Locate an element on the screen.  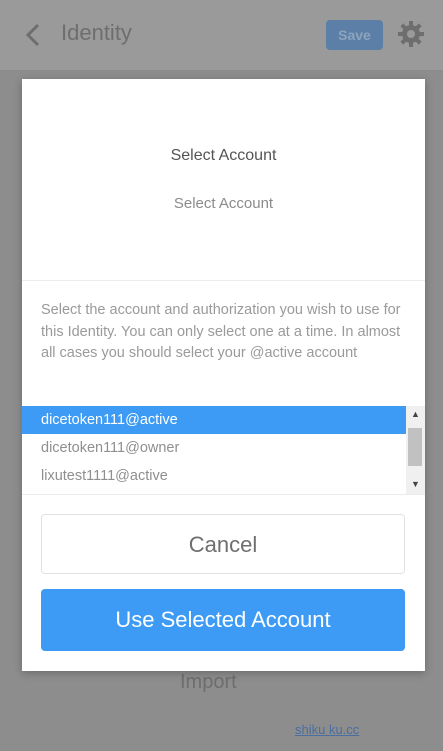
account-item-lixutest1111-active: lixutest1111@active is located at coordinates (214, 476).